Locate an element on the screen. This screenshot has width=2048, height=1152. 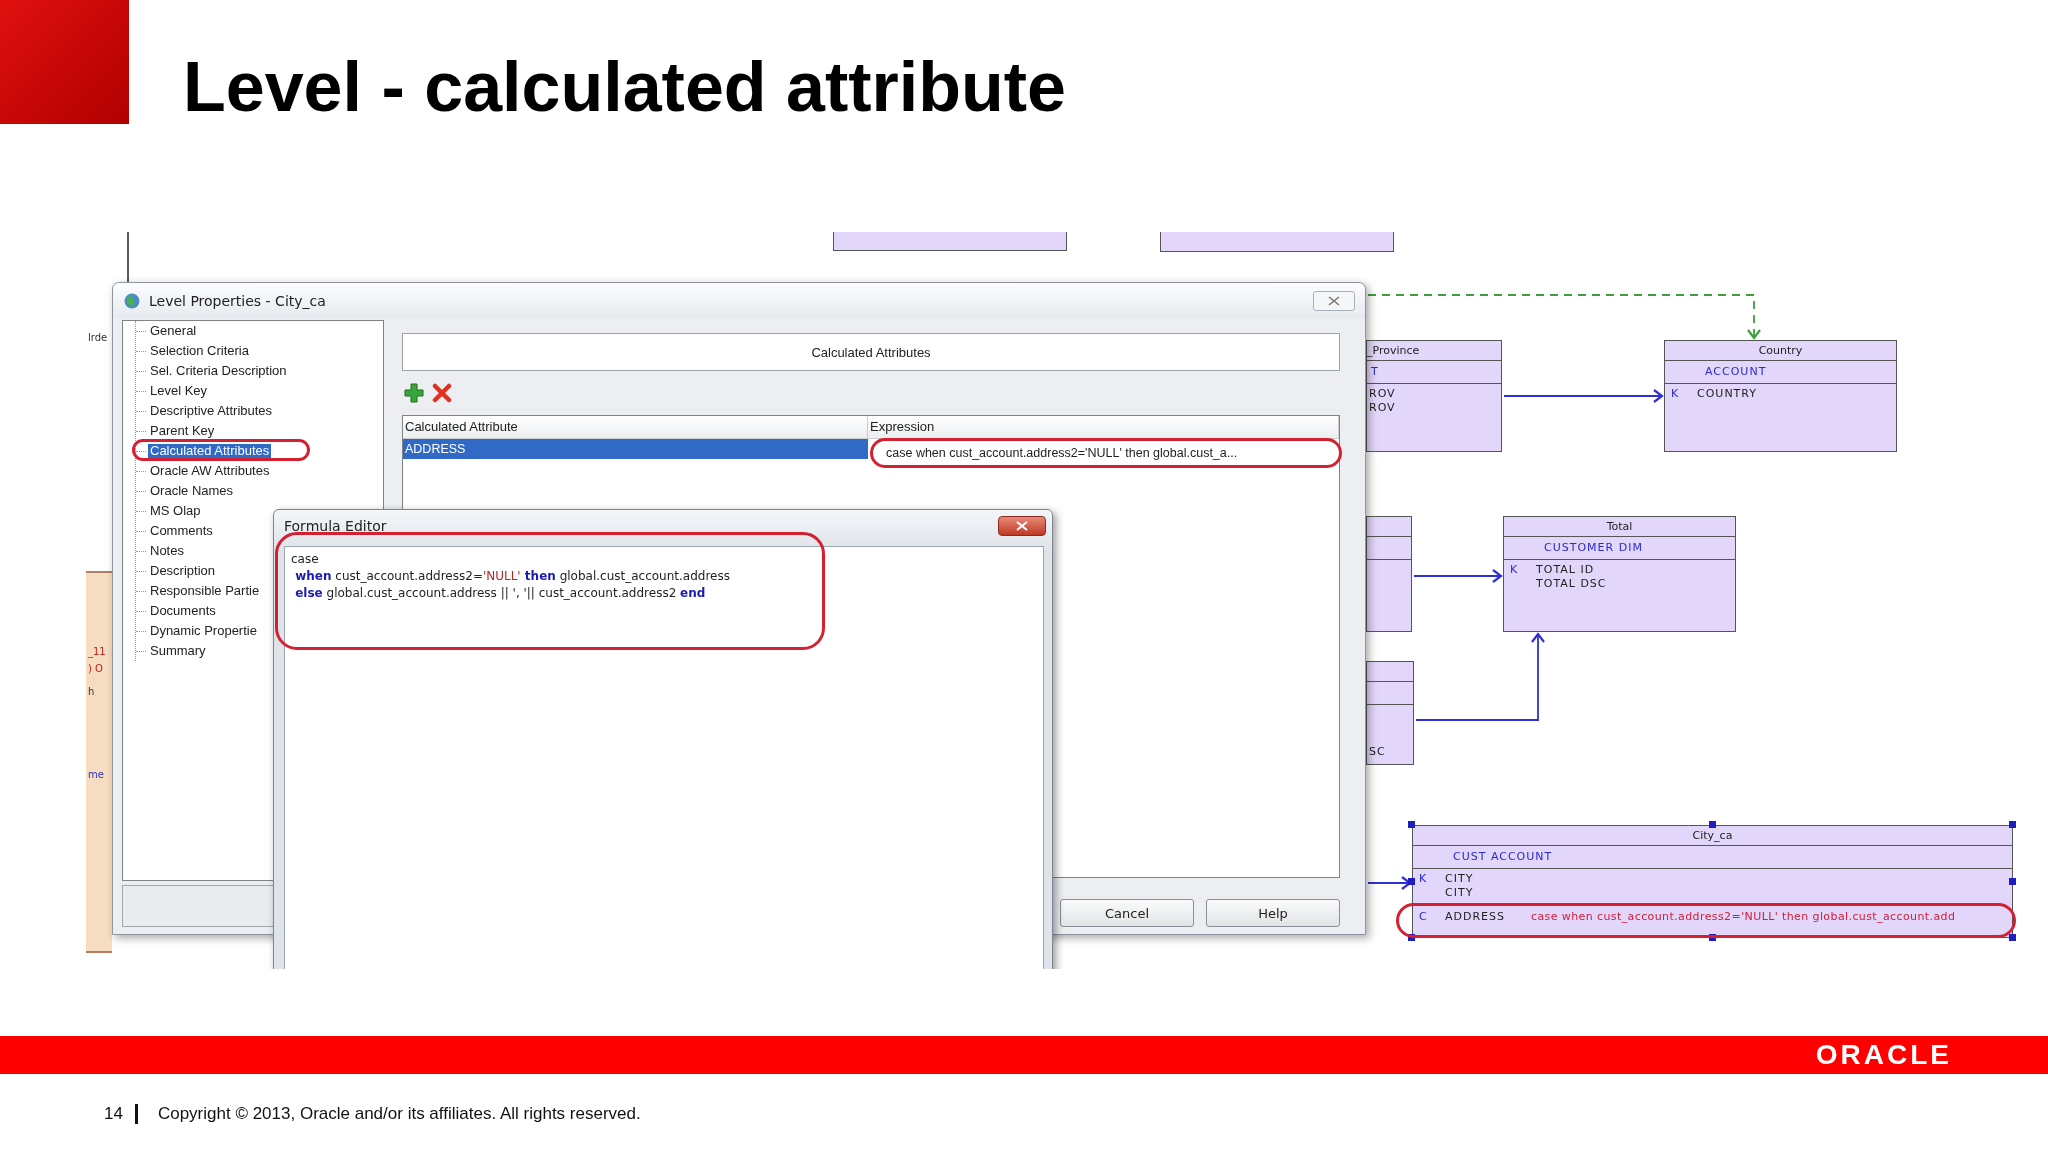
attribute-name: COUNTRY is located at coordinates (1727, 394).